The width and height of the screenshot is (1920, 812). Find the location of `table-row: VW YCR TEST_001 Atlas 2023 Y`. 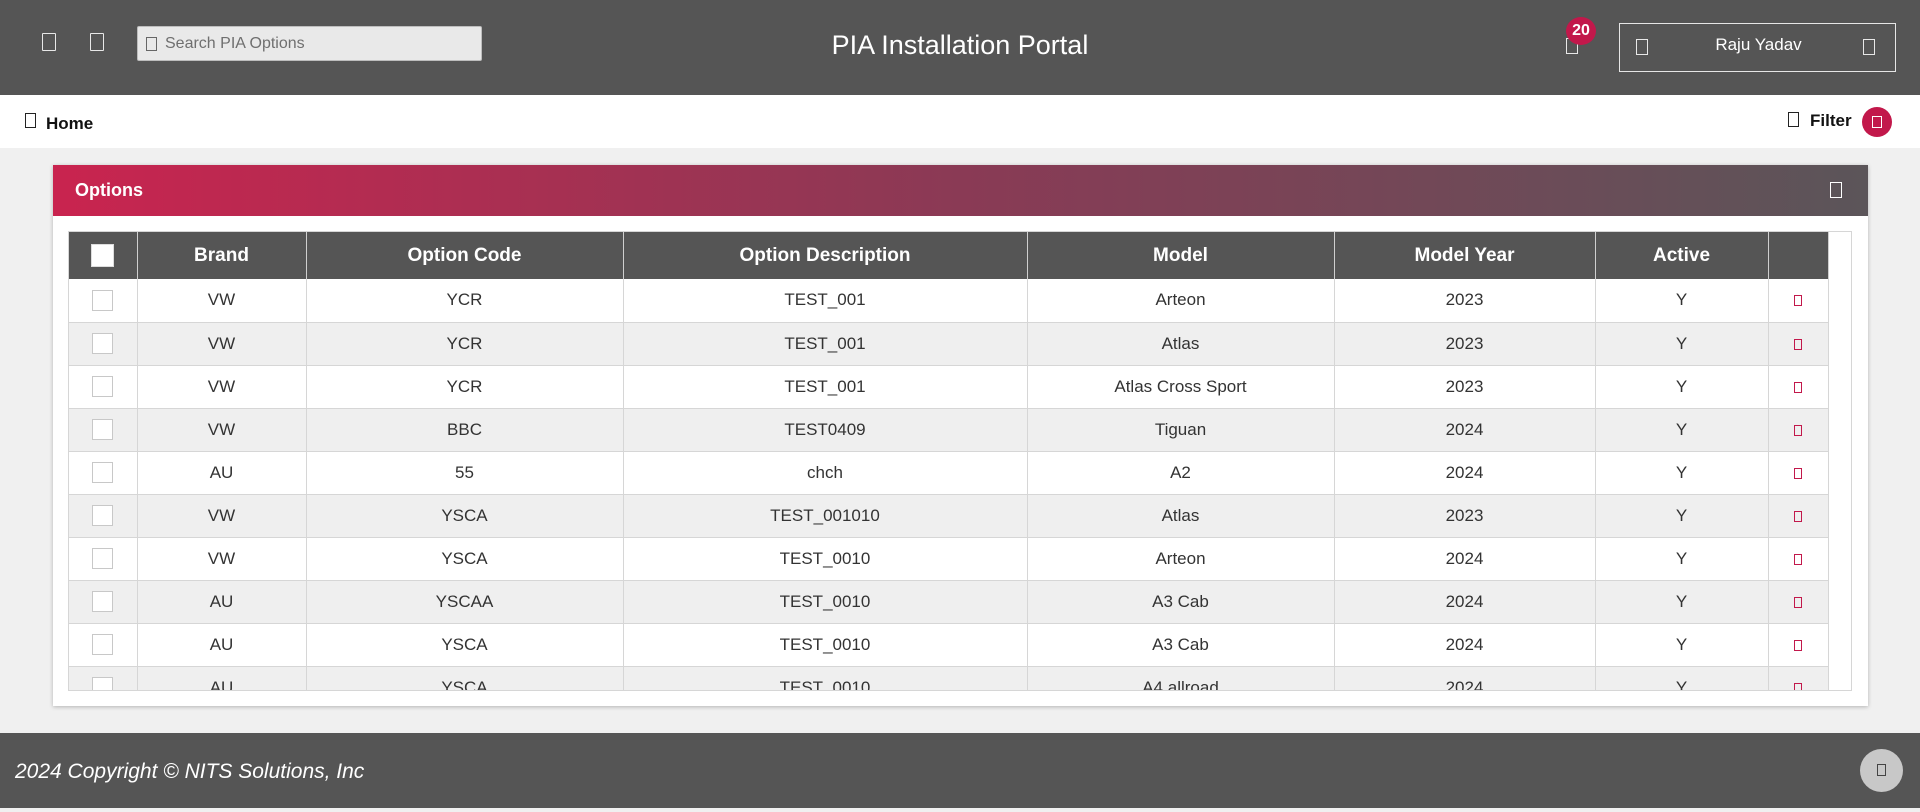

table-row: VW YCR TEST_001 Atlas 2023 Y is located at coordinates (949, 344).